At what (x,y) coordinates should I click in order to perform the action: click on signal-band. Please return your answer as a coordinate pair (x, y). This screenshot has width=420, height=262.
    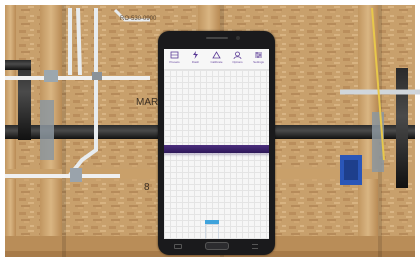
    Looking at the image, I should click on (216, 149).